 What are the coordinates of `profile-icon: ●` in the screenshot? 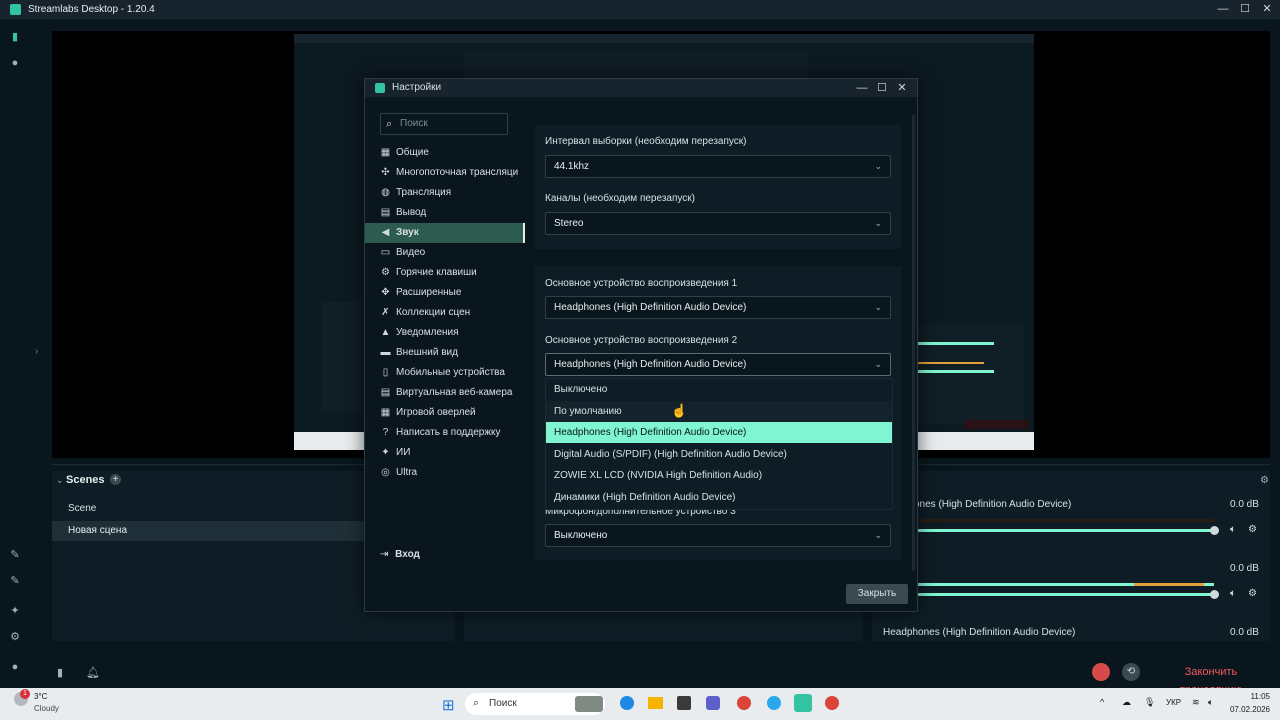 It's located at (15, 667).